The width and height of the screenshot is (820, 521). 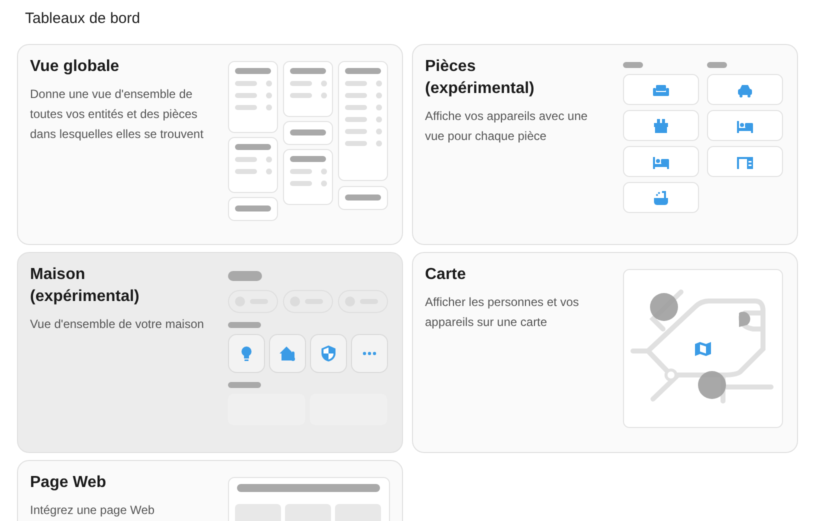 I want to click on card-description: Intégrez une page Web, so click(x=93, y=510).